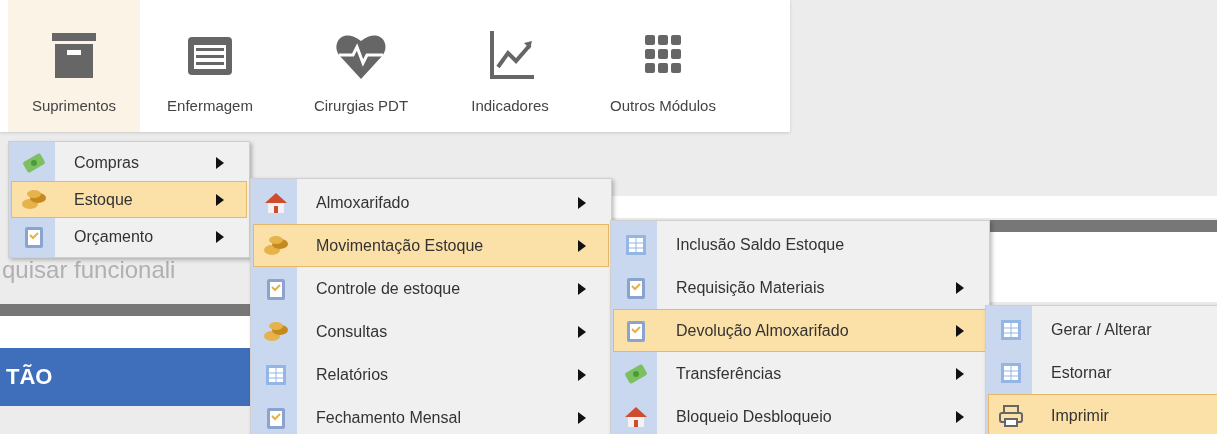  What do you see at coordinates (129, 162) in the screenshot?
I see `menu-item: Compras` at bounding box center [129, 162].